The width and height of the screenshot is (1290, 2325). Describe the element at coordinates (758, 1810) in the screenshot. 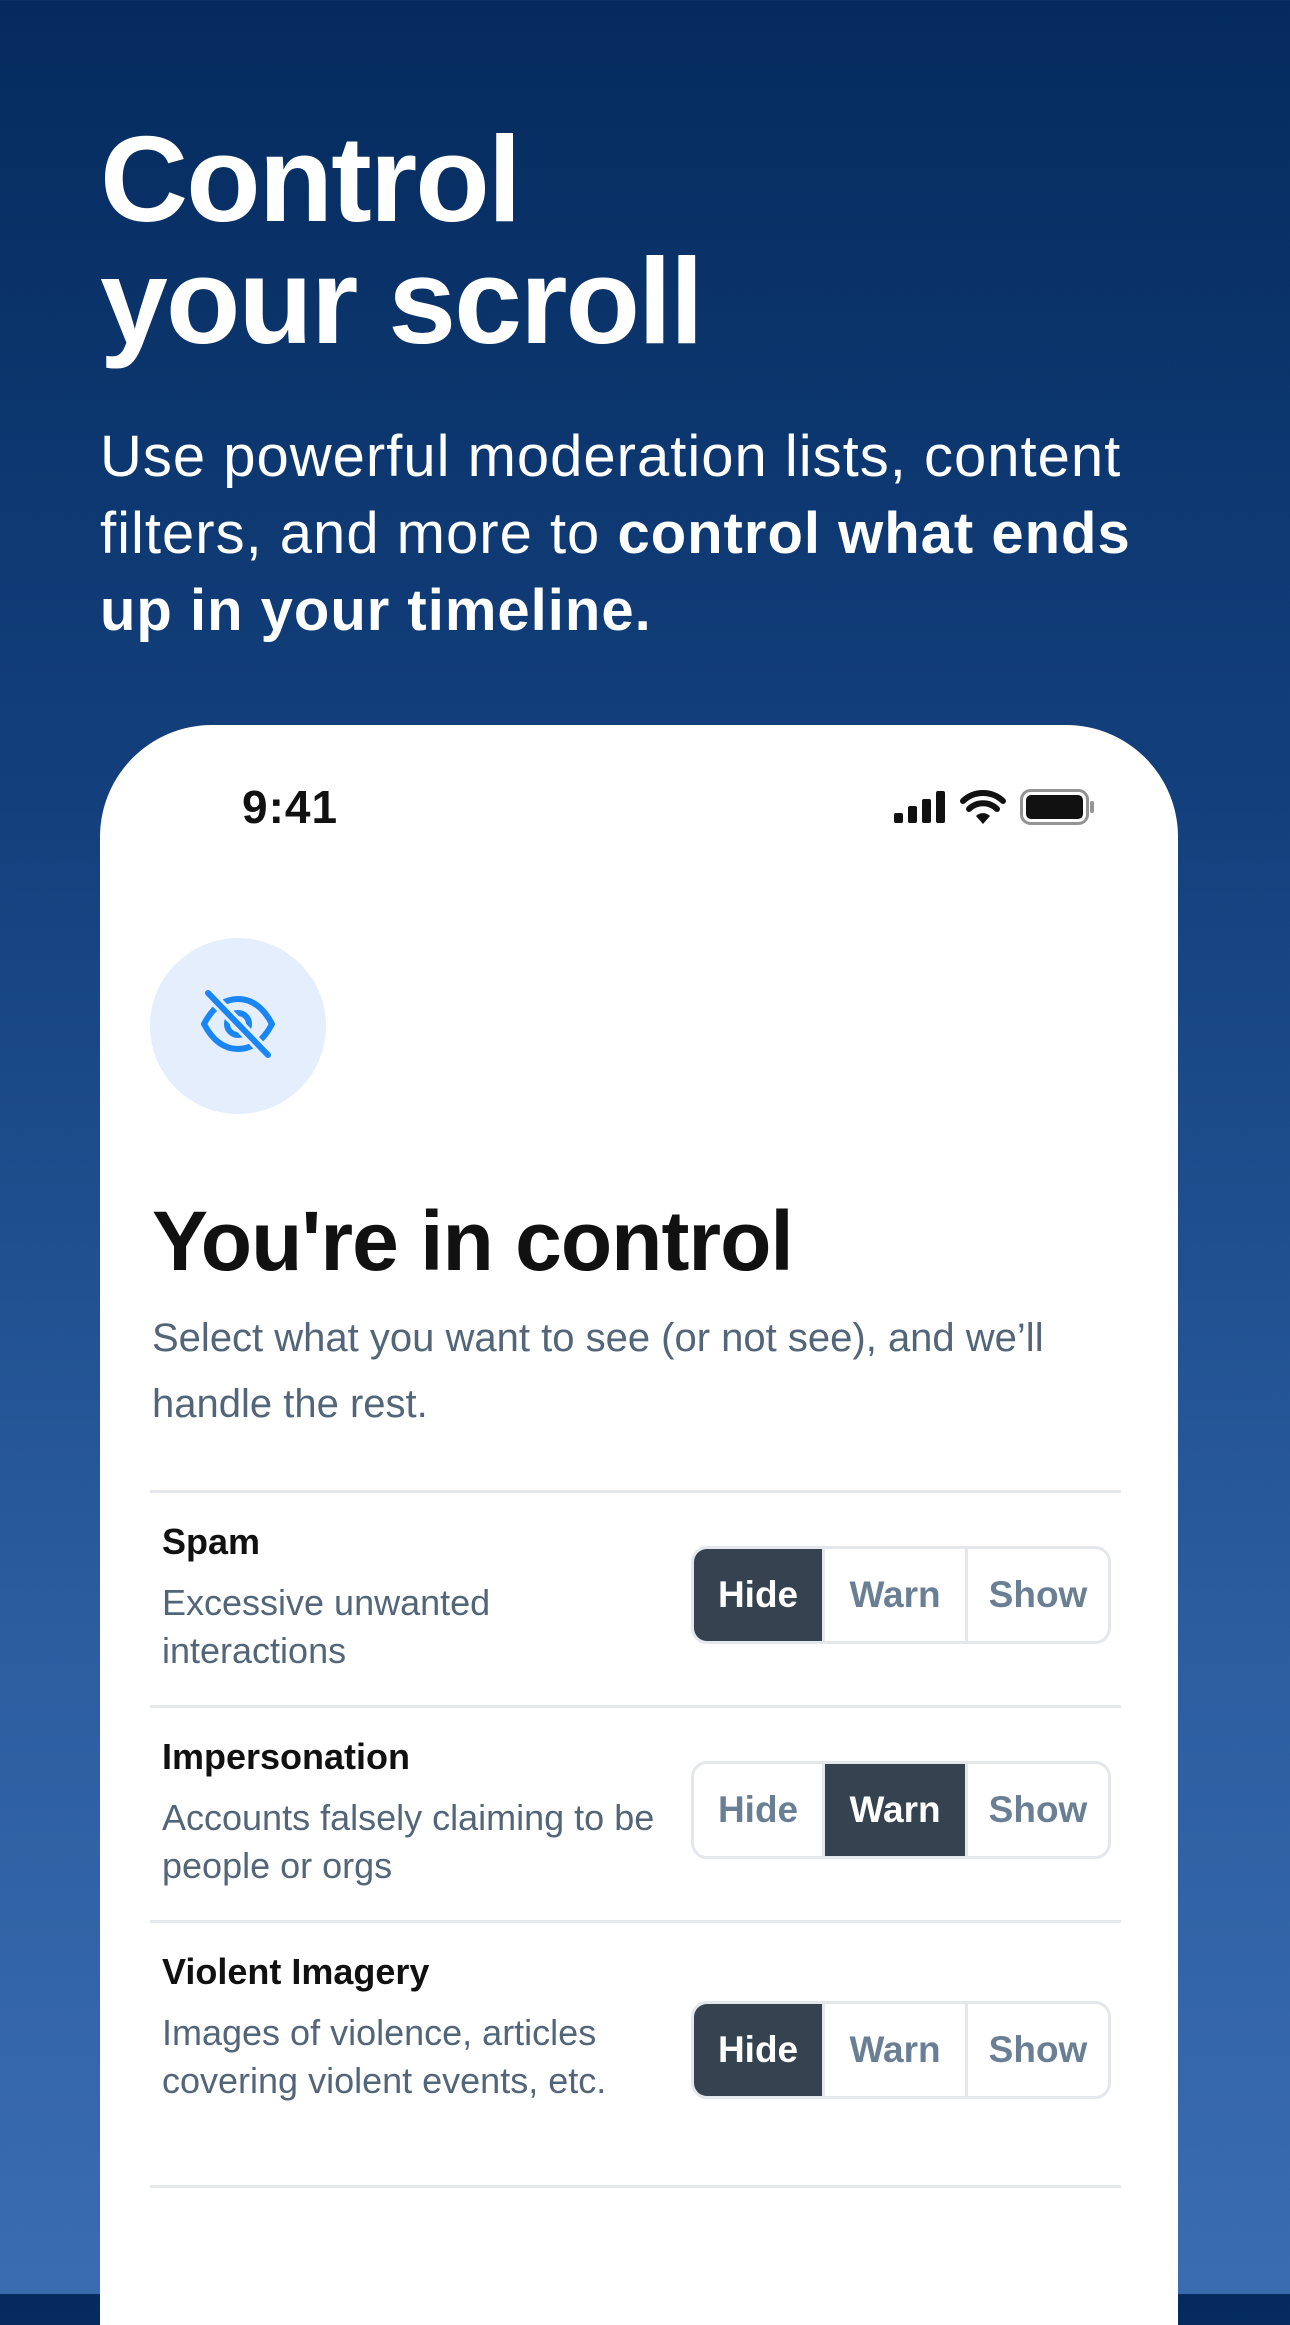

I see `impersonation-hide-option: Hide` at that location.